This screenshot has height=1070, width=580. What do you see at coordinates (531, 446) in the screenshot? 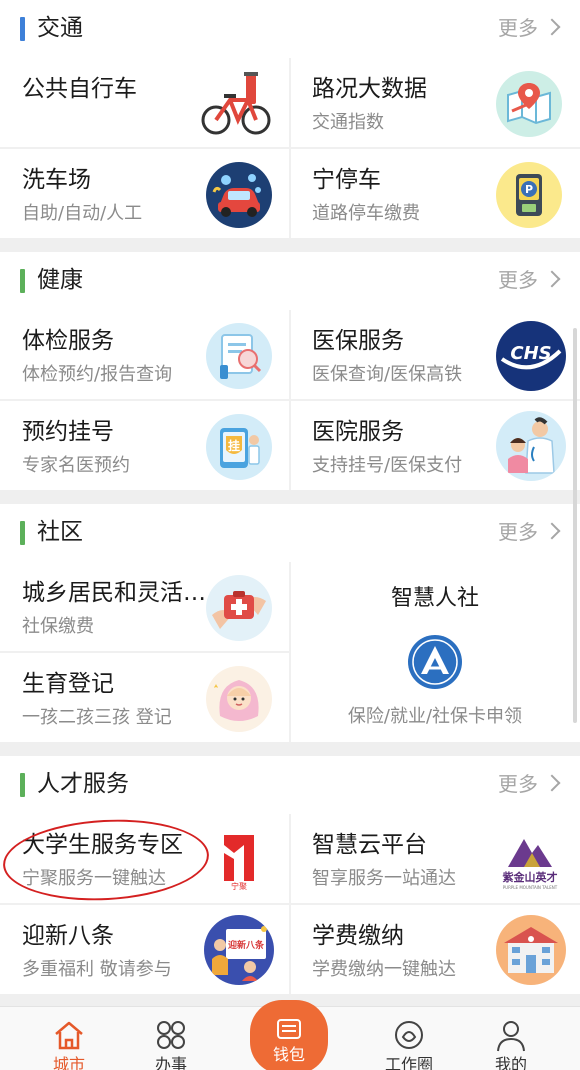
I see `doctor-icon` at bounding box center [531, 446].